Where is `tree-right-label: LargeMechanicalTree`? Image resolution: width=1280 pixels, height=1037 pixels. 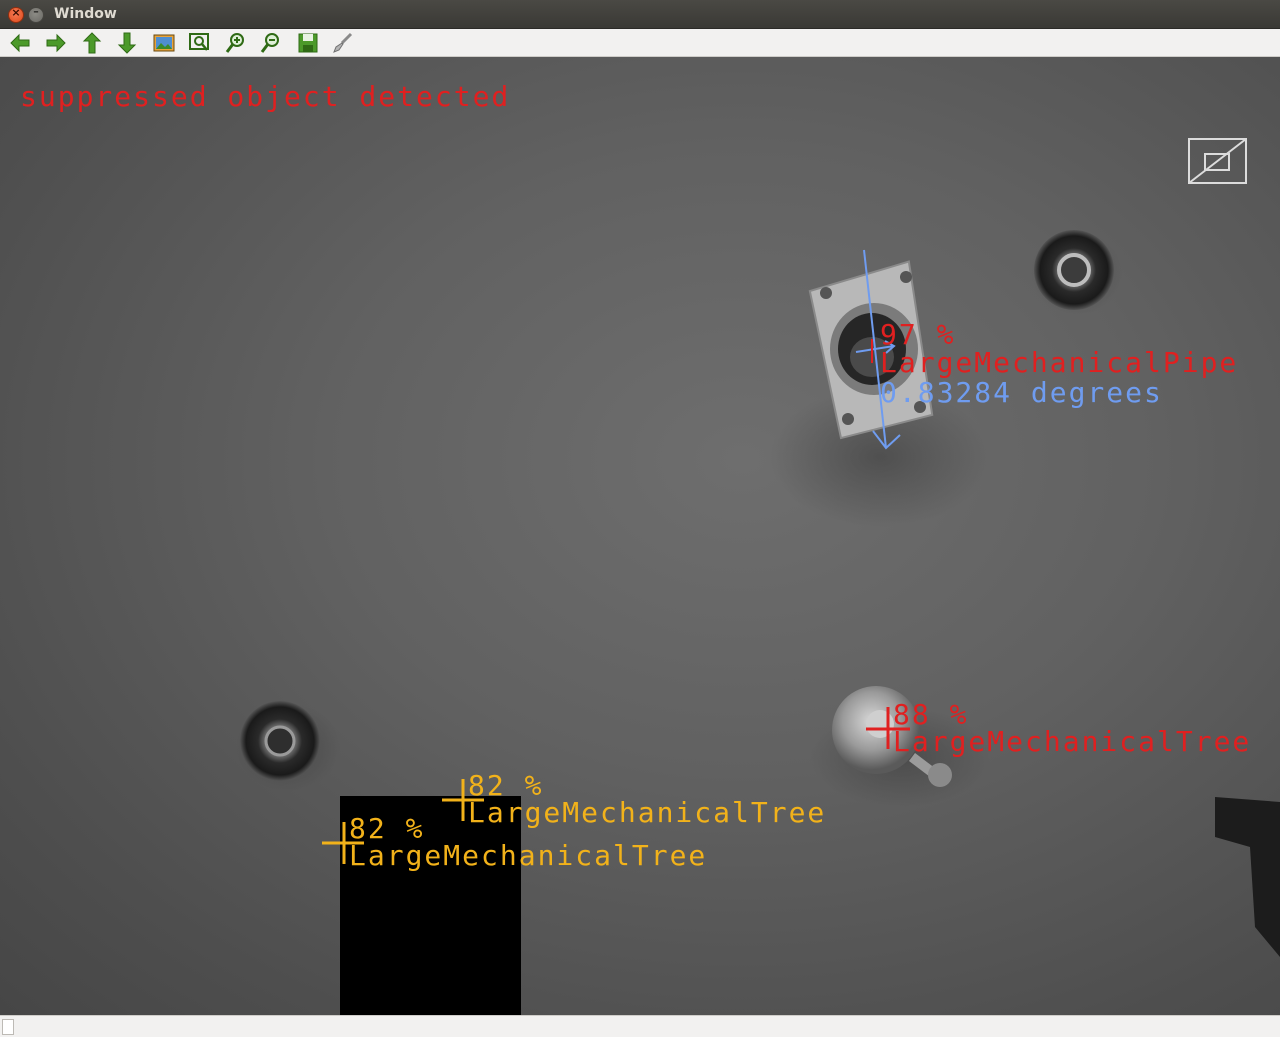
tree-right-label: LargeMechanicalTree is located at coordinates (1072, 741).